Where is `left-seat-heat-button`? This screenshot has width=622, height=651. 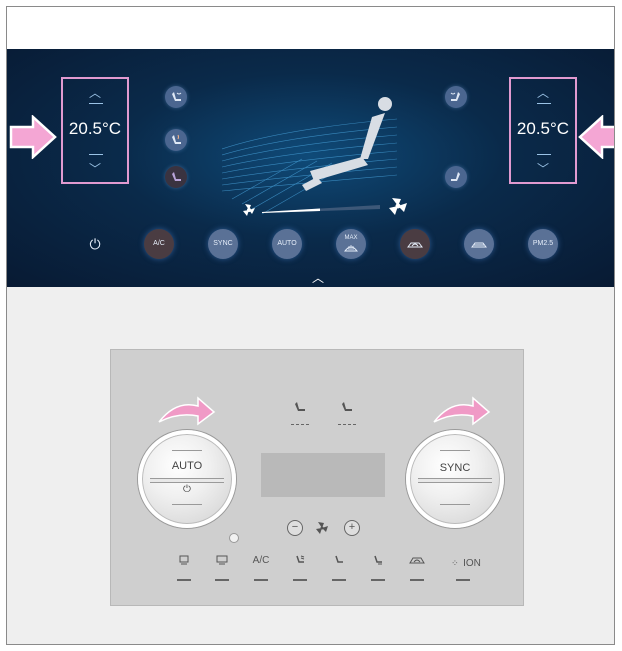 left-seat-heat-button is located at coordinates (176, 140).